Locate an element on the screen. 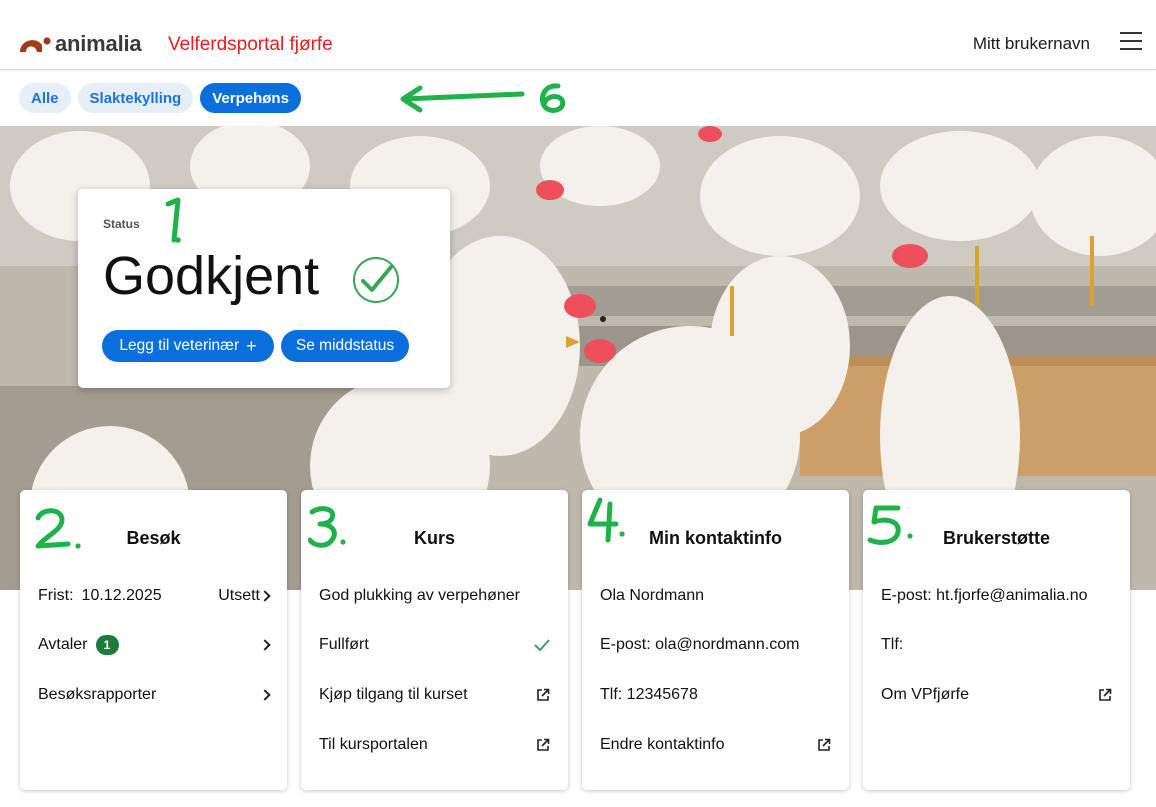 The height and width of the screenshot is (807, 1156). postpone-label: Utsett is located at coordinates (239, 595).